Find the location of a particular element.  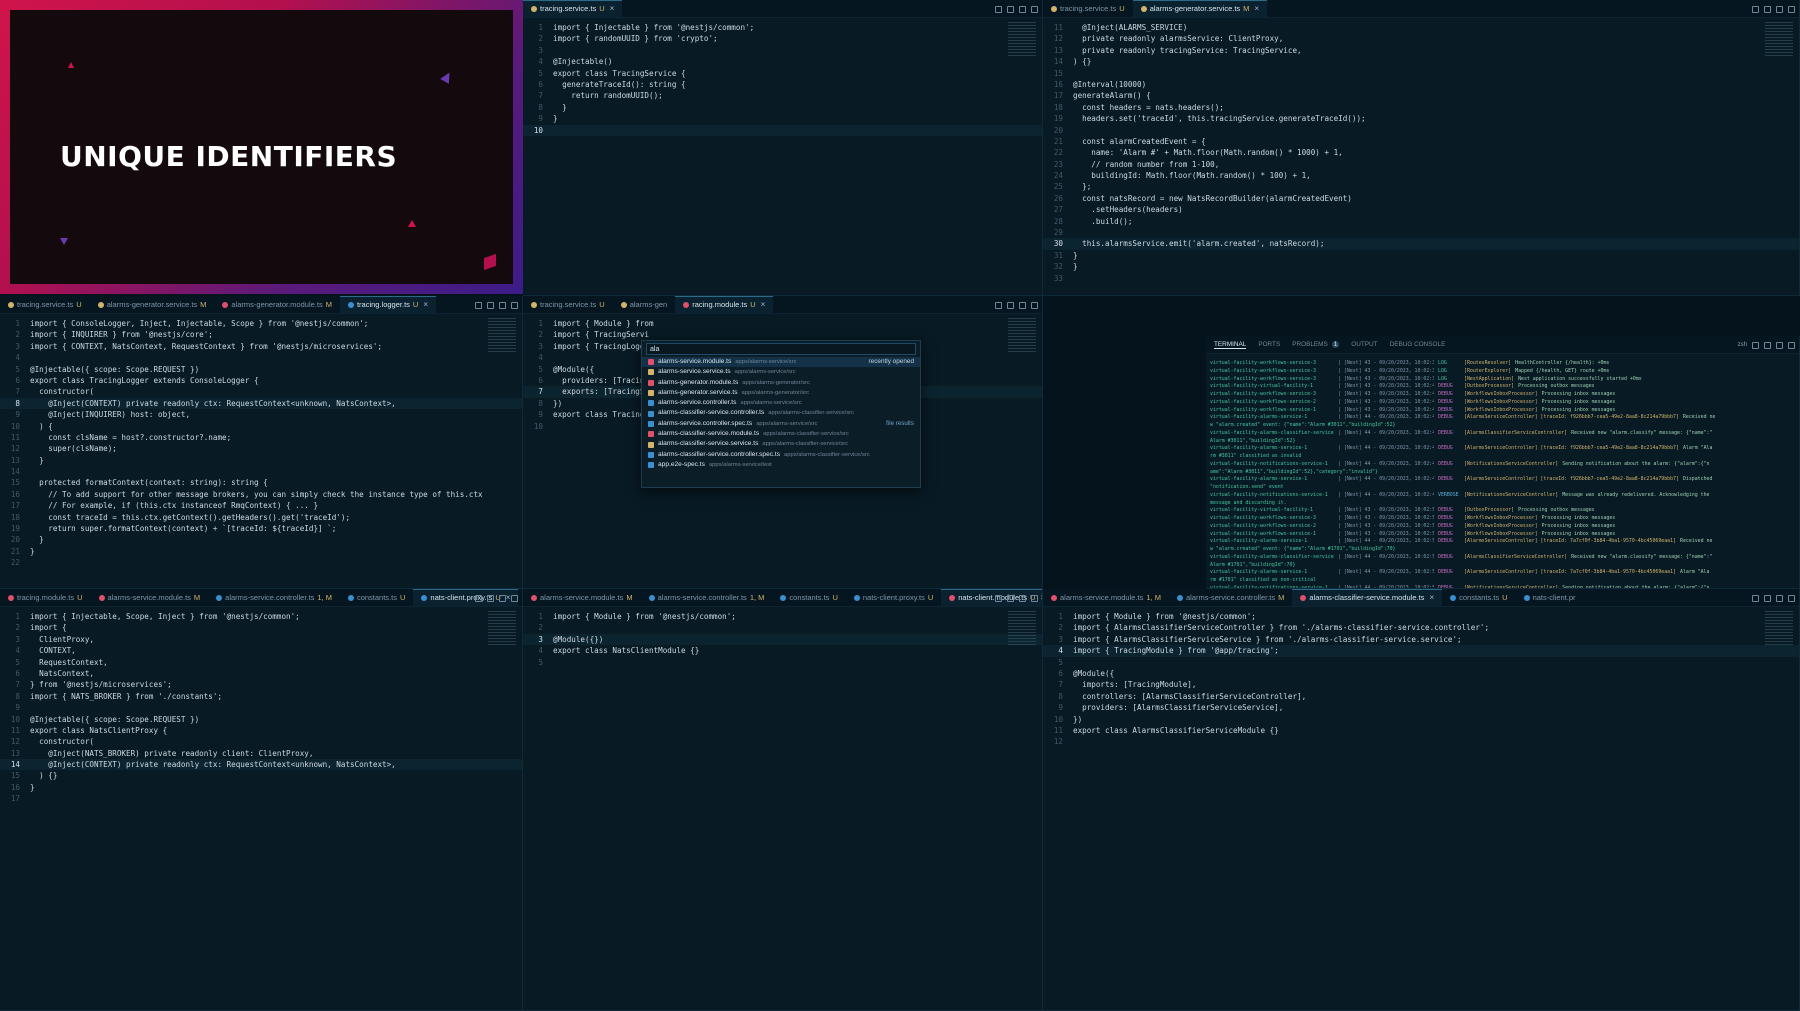

terminal-tab: TERMINAL is located at coordinates (1230, 345).